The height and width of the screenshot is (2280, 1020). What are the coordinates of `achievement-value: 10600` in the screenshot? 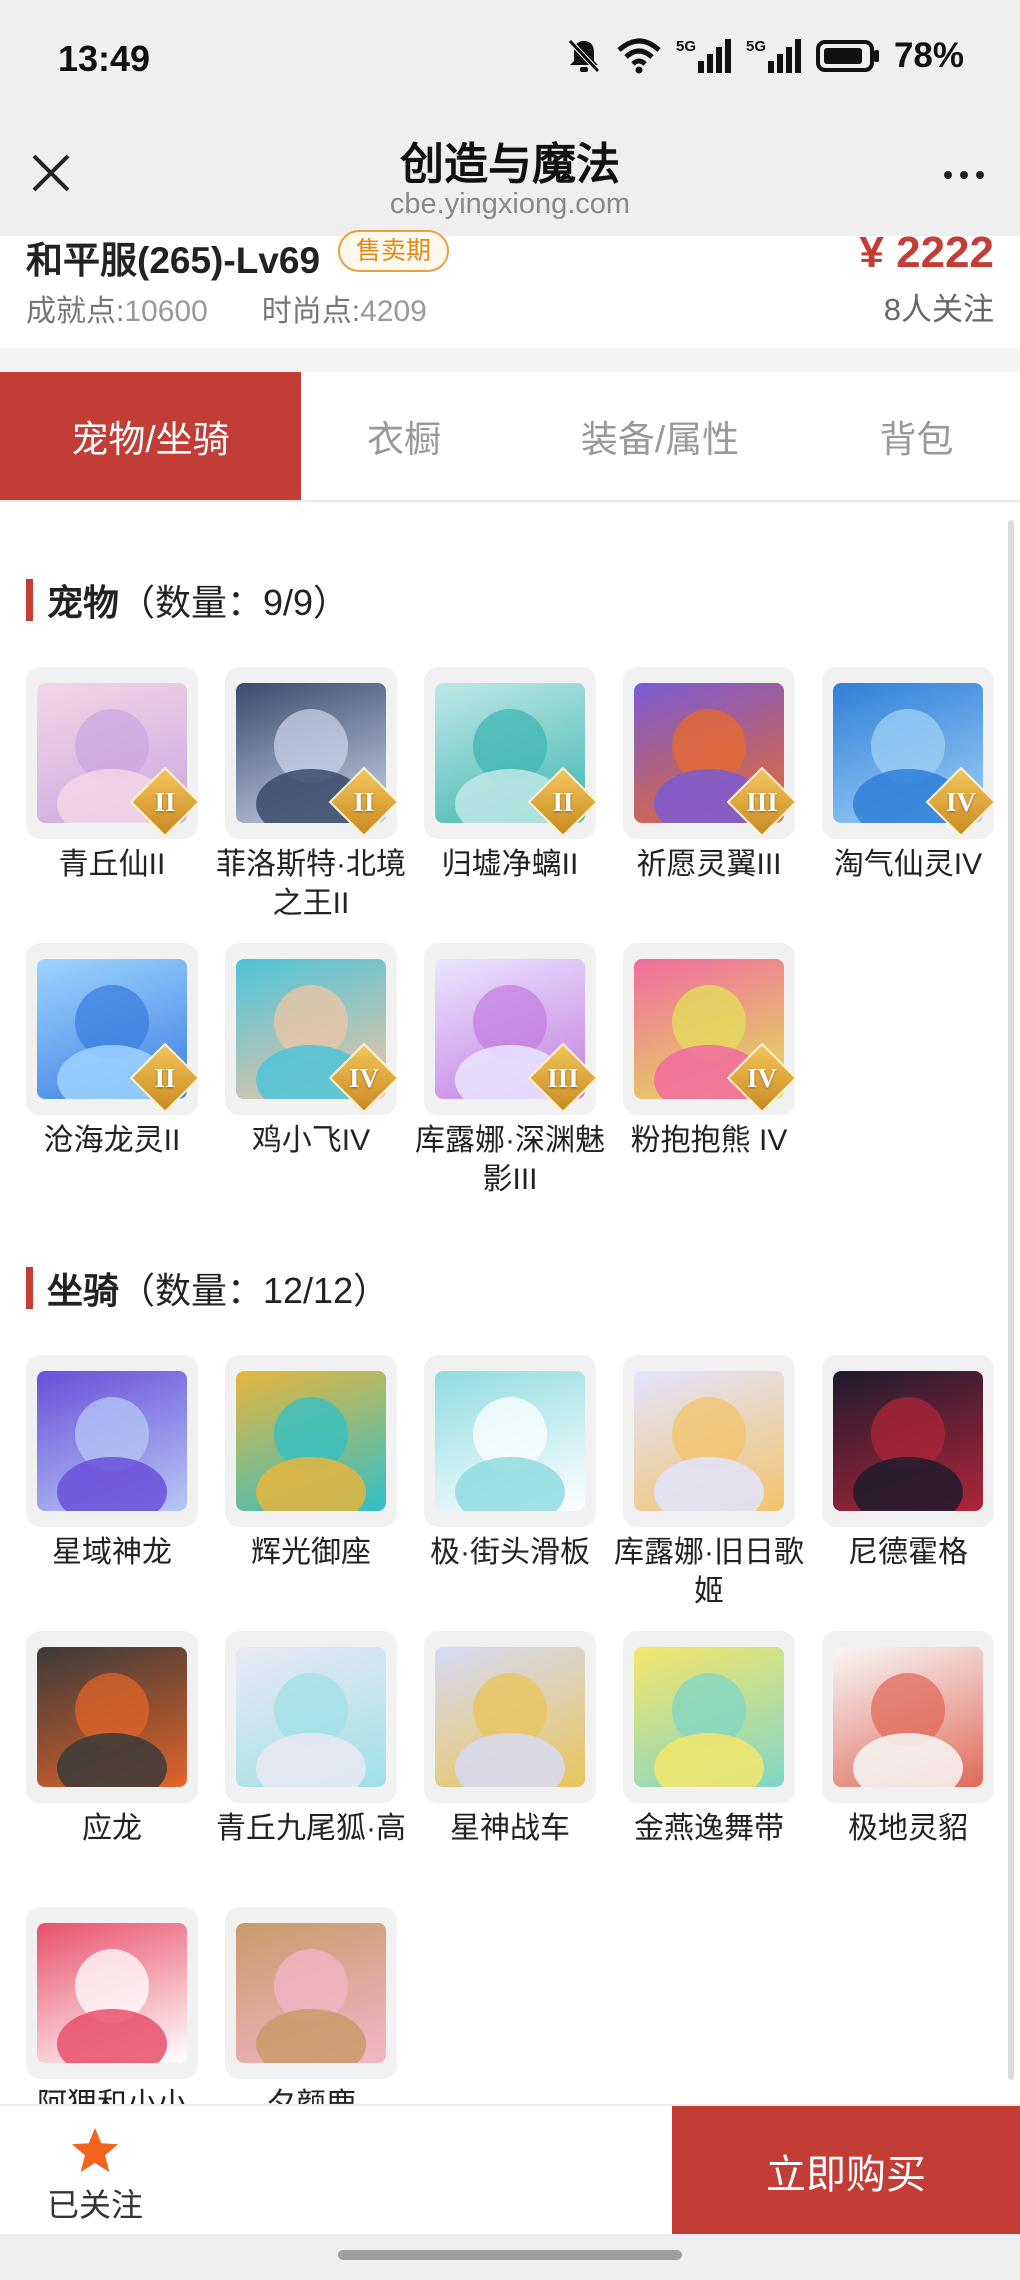 It's located at (166, 311).